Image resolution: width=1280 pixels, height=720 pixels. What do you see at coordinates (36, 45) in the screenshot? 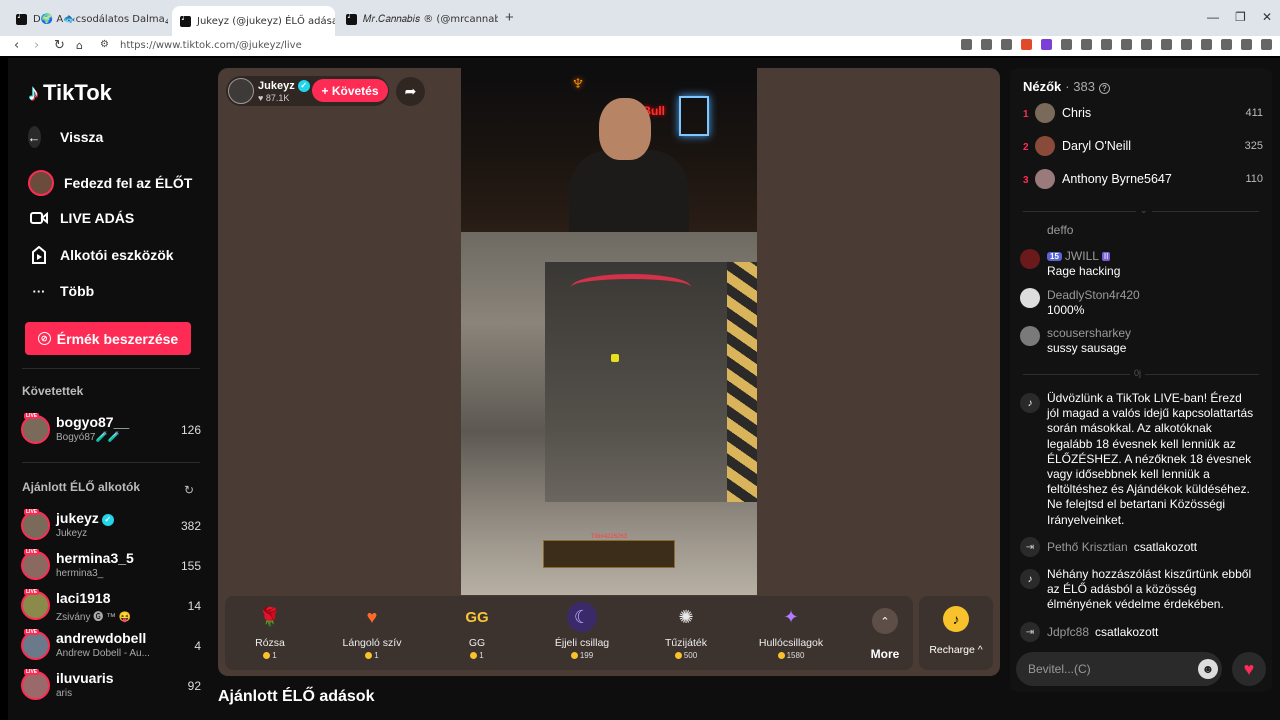
I see `forward-icon: ›` at bounding box center [36, 45].